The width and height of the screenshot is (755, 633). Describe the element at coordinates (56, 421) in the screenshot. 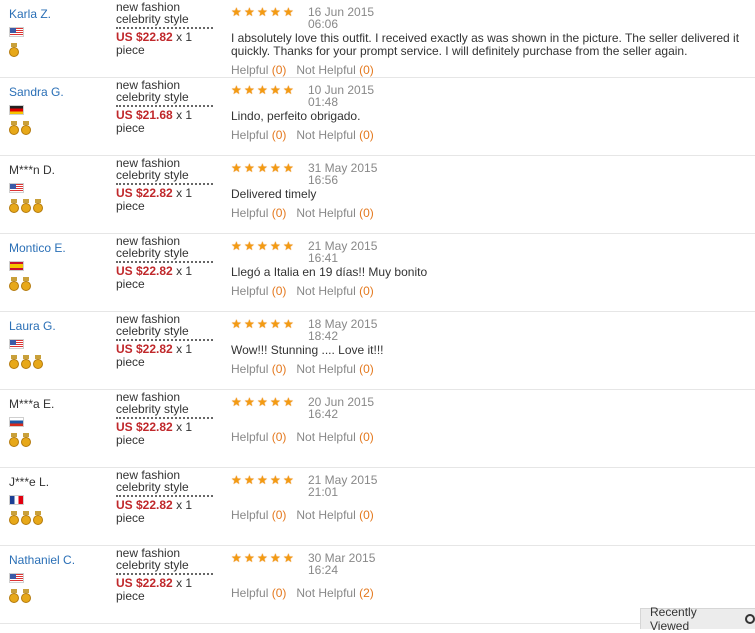

I see `buyer-info: M***a E.` at that location.